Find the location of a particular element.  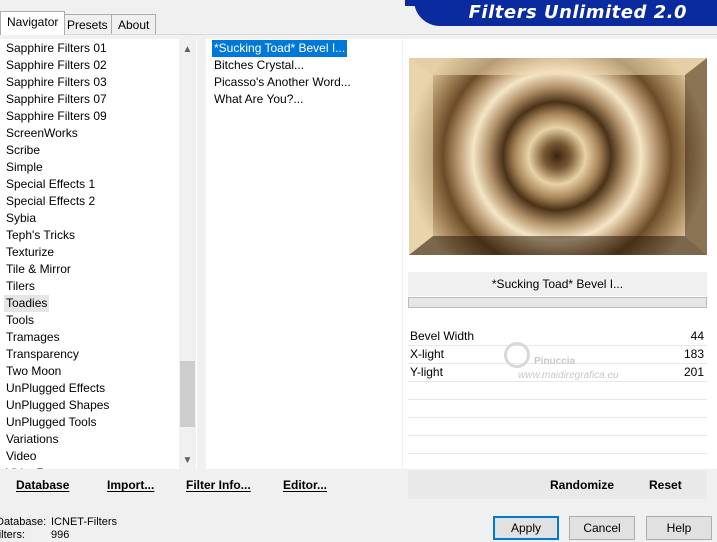

title-banner: Filters Unlimited 2.0 is located at coordinates (565, 13).